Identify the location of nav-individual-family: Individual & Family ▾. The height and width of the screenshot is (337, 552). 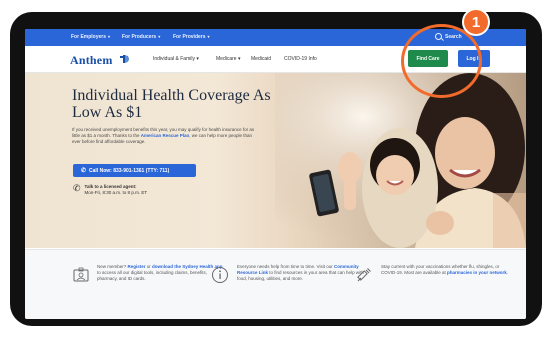
(176, 59).